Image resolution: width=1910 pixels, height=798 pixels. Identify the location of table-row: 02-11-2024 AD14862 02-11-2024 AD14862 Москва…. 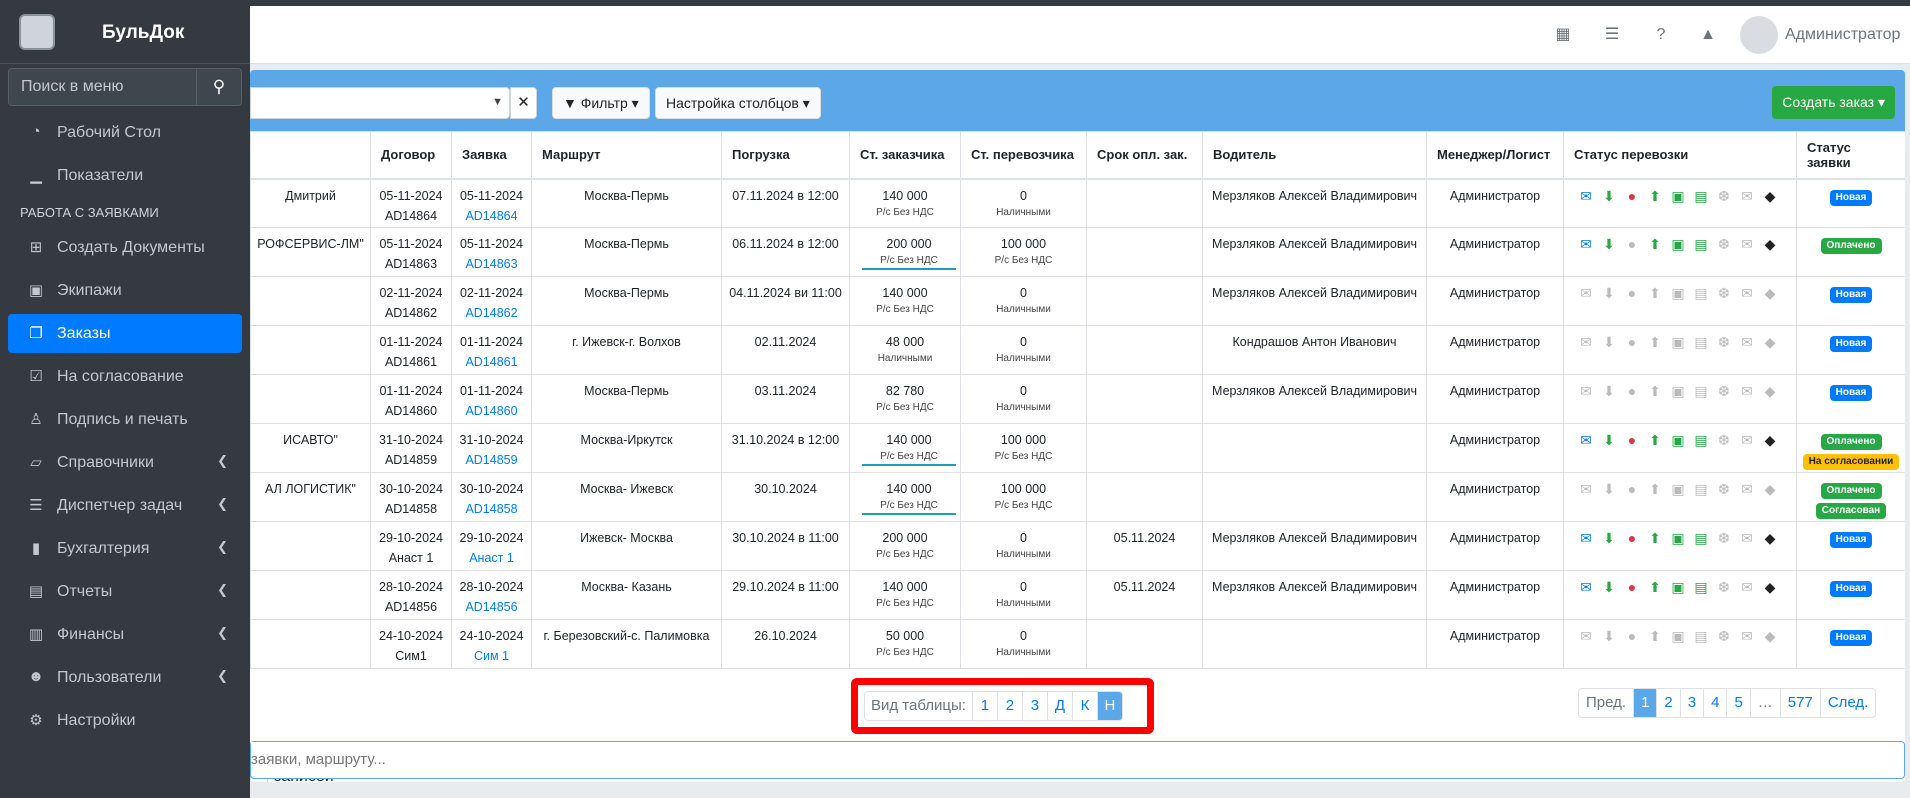
(1077, 301).